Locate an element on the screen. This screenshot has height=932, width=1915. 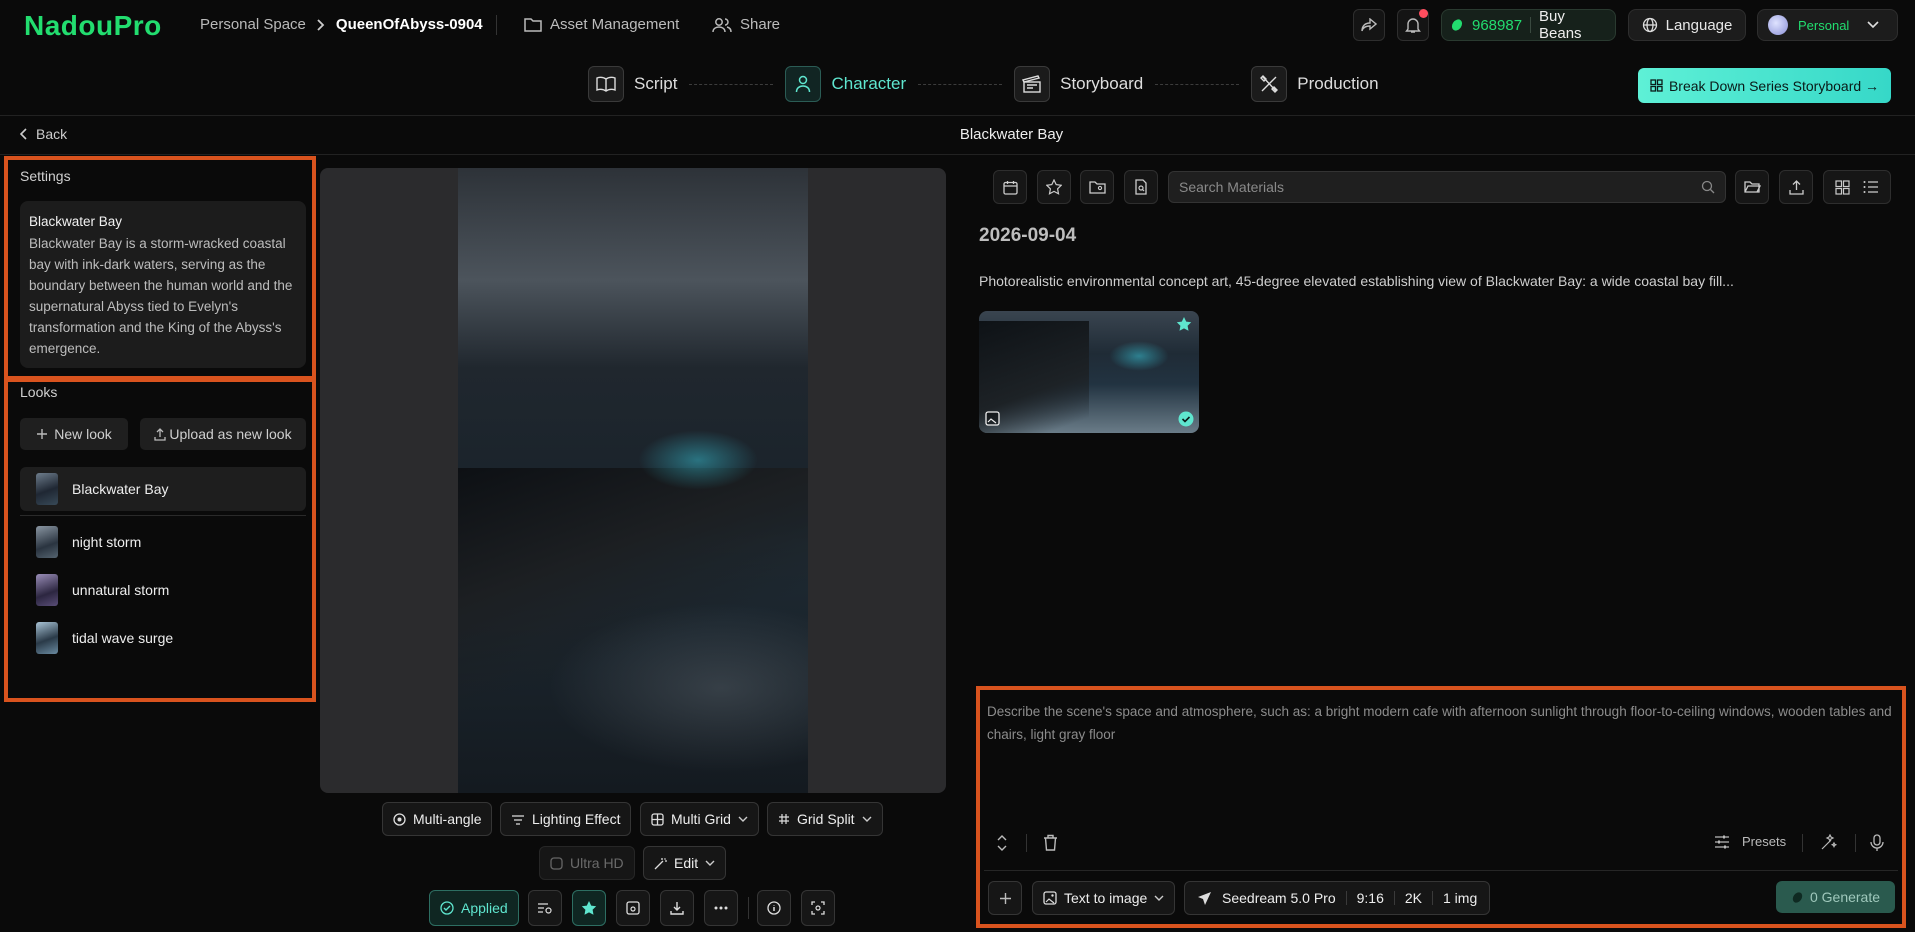
edit-label: Edit is located at coordinates (686, 863).